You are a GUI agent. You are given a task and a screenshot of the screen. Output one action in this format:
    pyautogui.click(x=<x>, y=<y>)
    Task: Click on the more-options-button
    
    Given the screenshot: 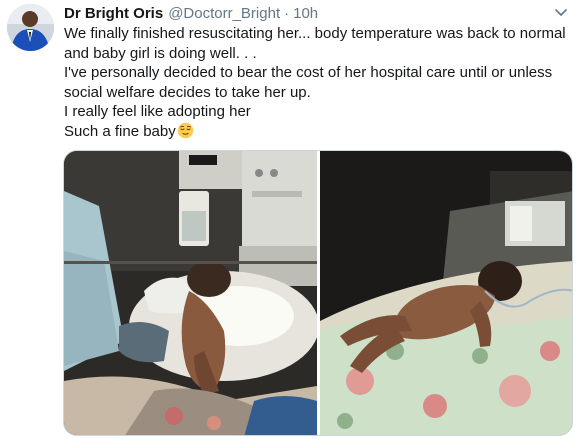 What is the action you would take?
    pyautogui.click(x=561, y=13)
    